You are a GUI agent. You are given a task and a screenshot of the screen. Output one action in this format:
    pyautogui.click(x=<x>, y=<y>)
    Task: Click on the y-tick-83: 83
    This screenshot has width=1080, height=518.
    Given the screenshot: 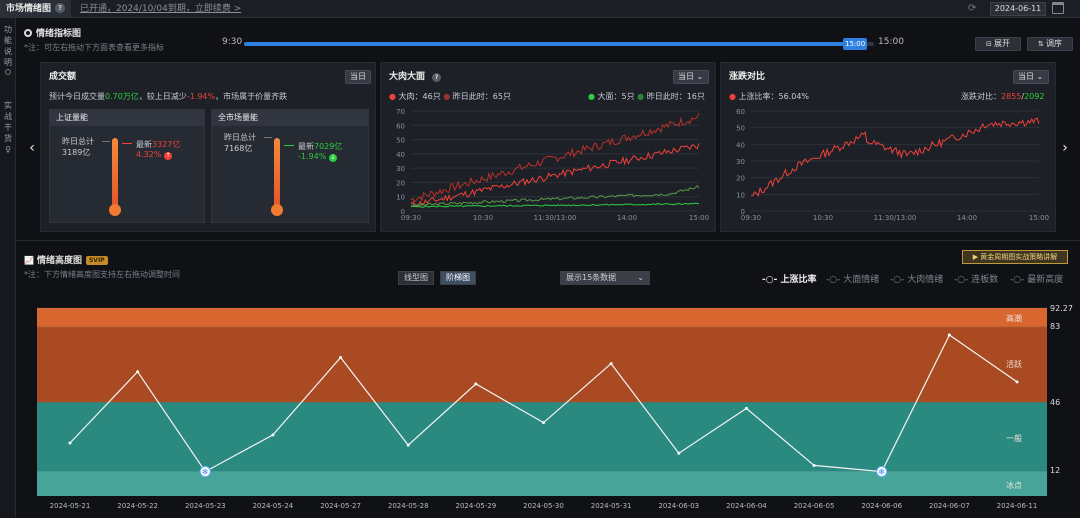 What is the action you would take?
    pyautogui.click(x=1055, y=326)
    